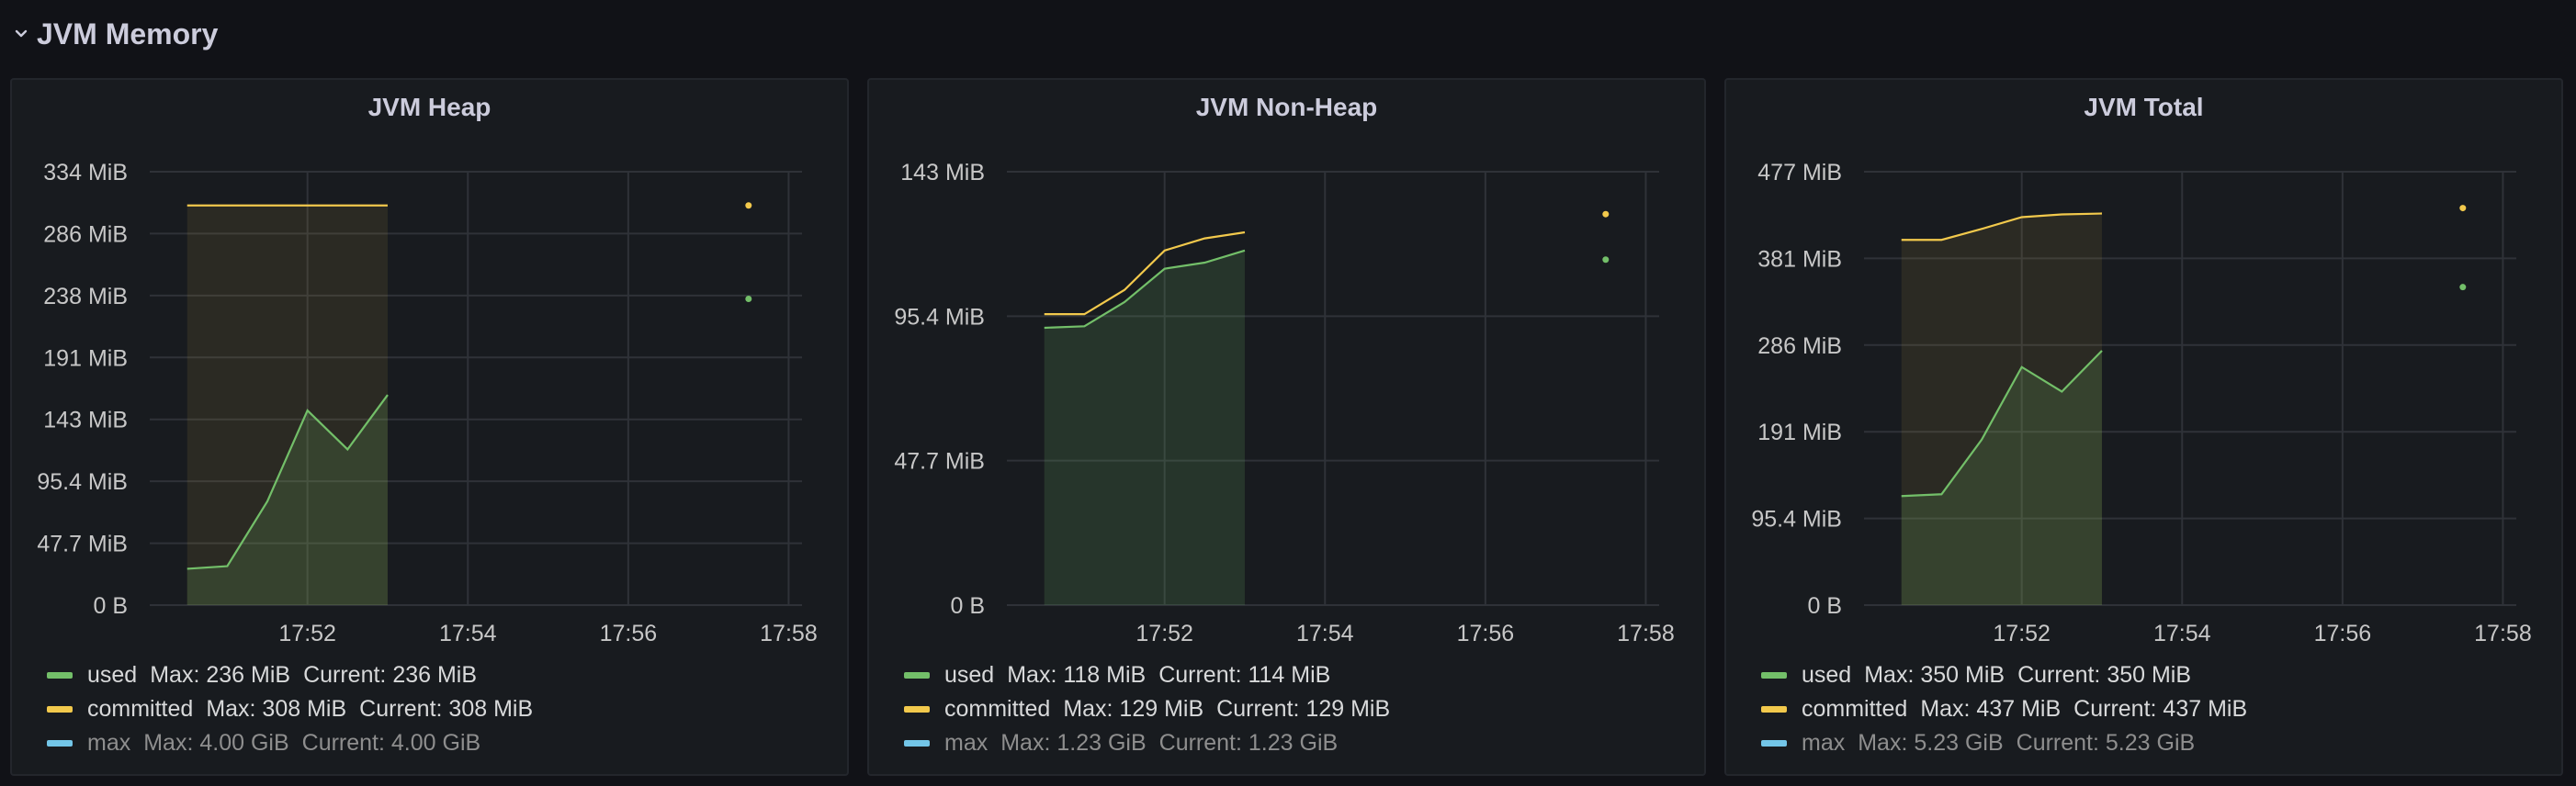 This screenshot has width=2576, height=786. I want to click on legend-item-max: max Max: 1.23 GiB Current: 1.23 GiB, so click(1153, 743).